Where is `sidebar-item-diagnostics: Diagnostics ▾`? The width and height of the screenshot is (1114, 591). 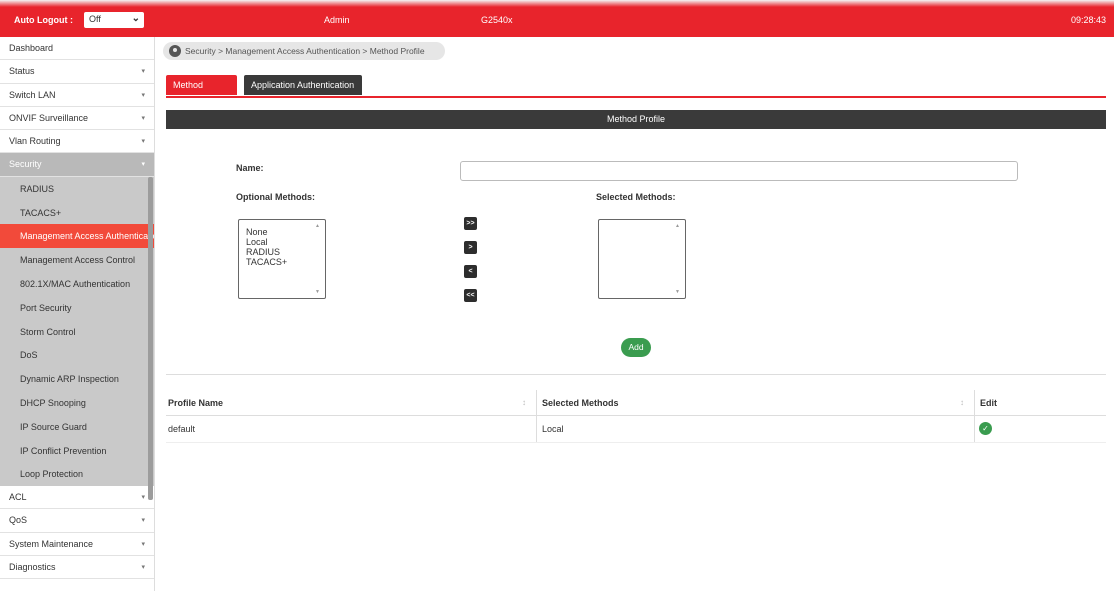 sidebar-item-diagnostics: Diagnostics ▾ is located at coordinates (77, 568).